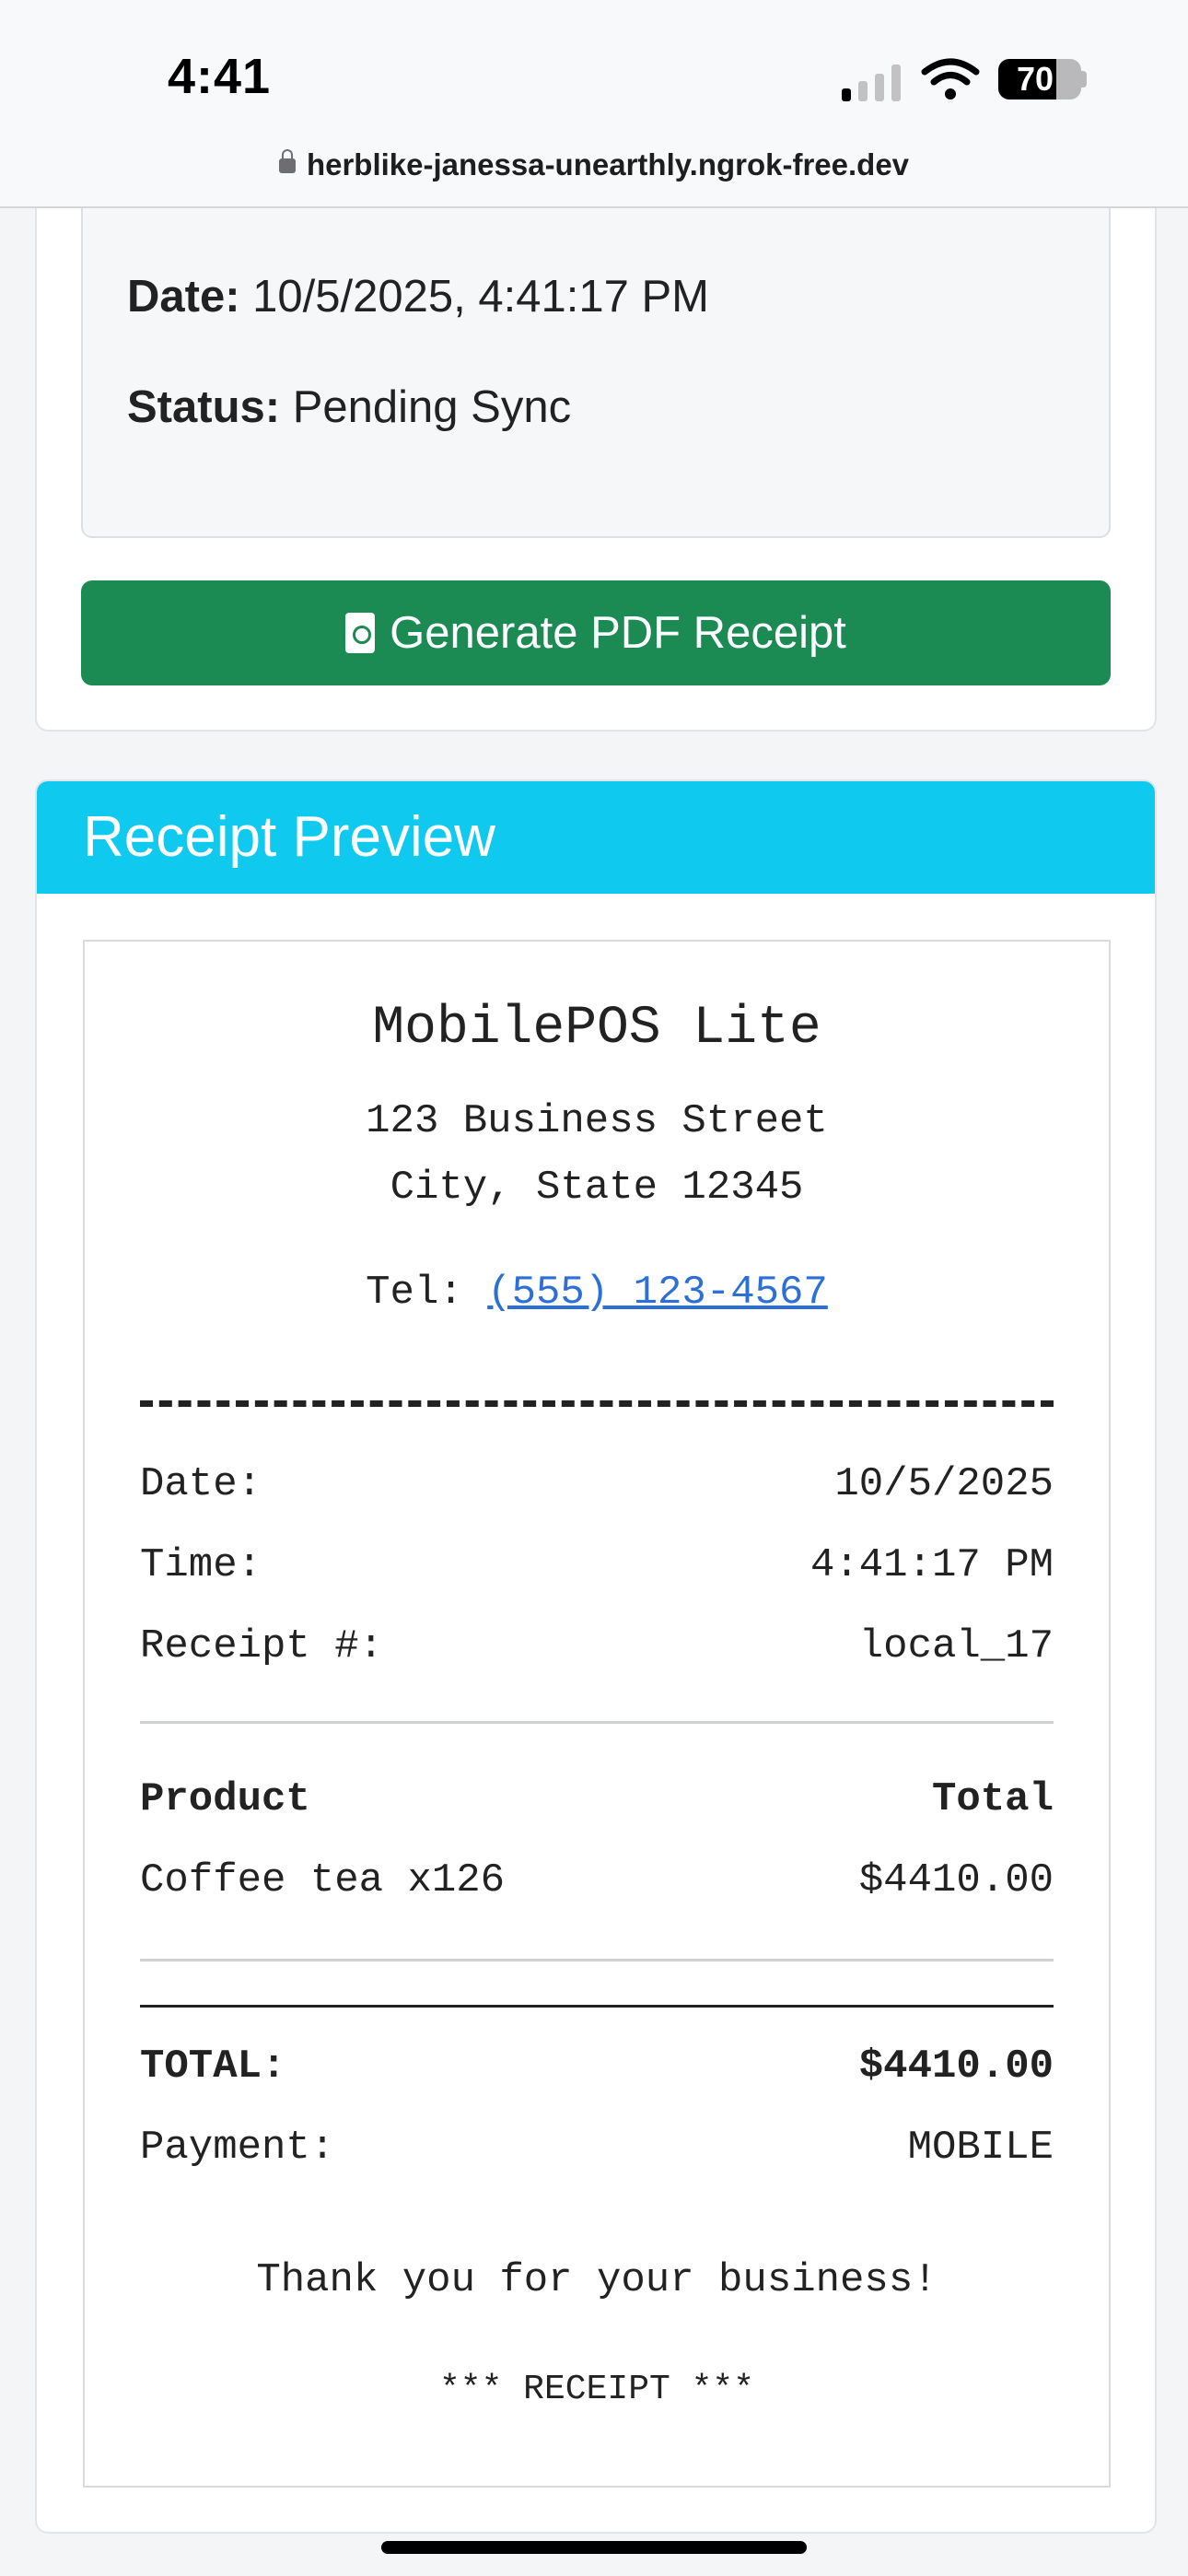  I want to click on battery-percent: 70, so click(1035, 79).